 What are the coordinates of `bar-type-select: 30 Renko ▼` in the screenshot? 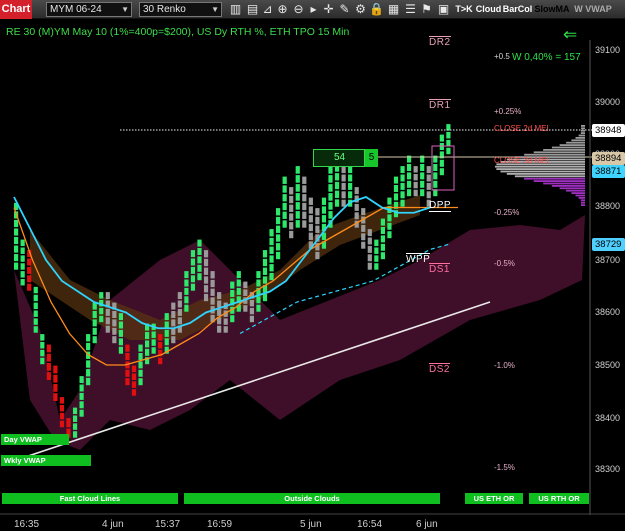 It's located at (180, 9).